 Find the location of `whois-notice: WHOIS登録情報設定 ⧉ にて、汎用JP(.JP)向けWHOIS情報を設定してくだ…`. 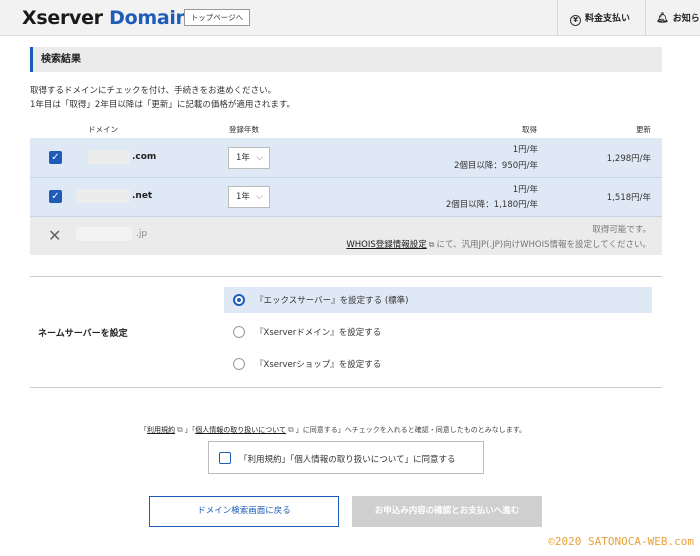

whois-notice: WHOIS登録情報設定 ⧉ にて、汎用JP(.JP)向けWHOIS情報を設定してくだ… is located at coordinates (498, 244).